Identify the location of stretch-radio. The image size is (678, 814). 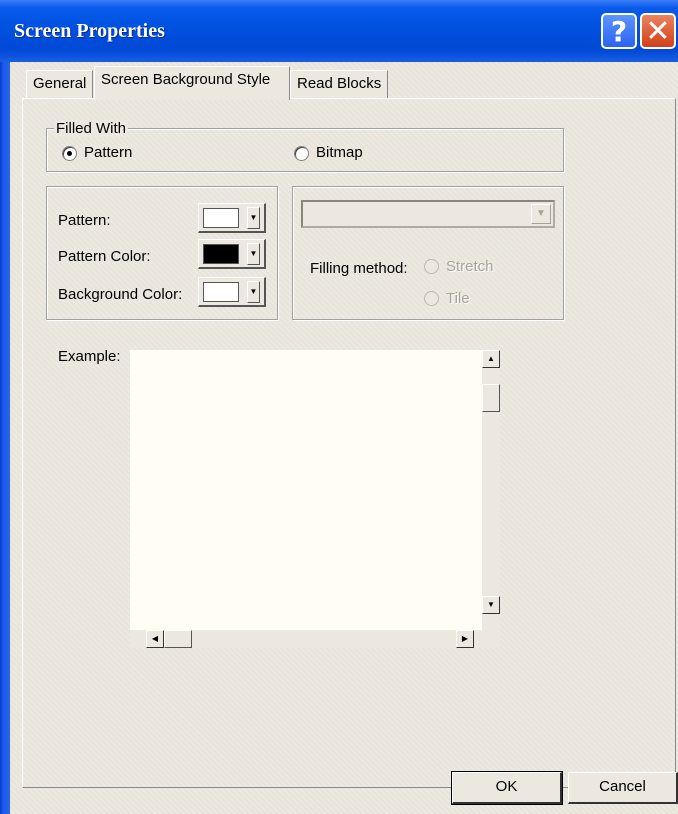
(431, 266).